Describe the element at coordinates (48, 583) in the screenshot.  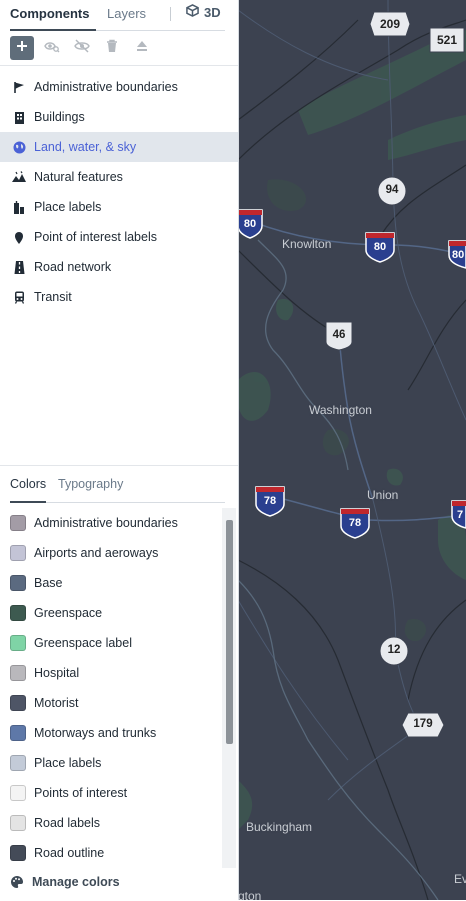
I see `color-label: Base` at that location.